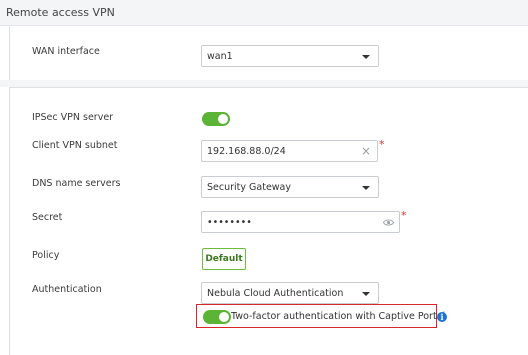 The width and height of the screenshot is (528, 355). Describe the element at coordinates (224, 259) in the screenshot. I see `policy-default-button: Default` at that location.